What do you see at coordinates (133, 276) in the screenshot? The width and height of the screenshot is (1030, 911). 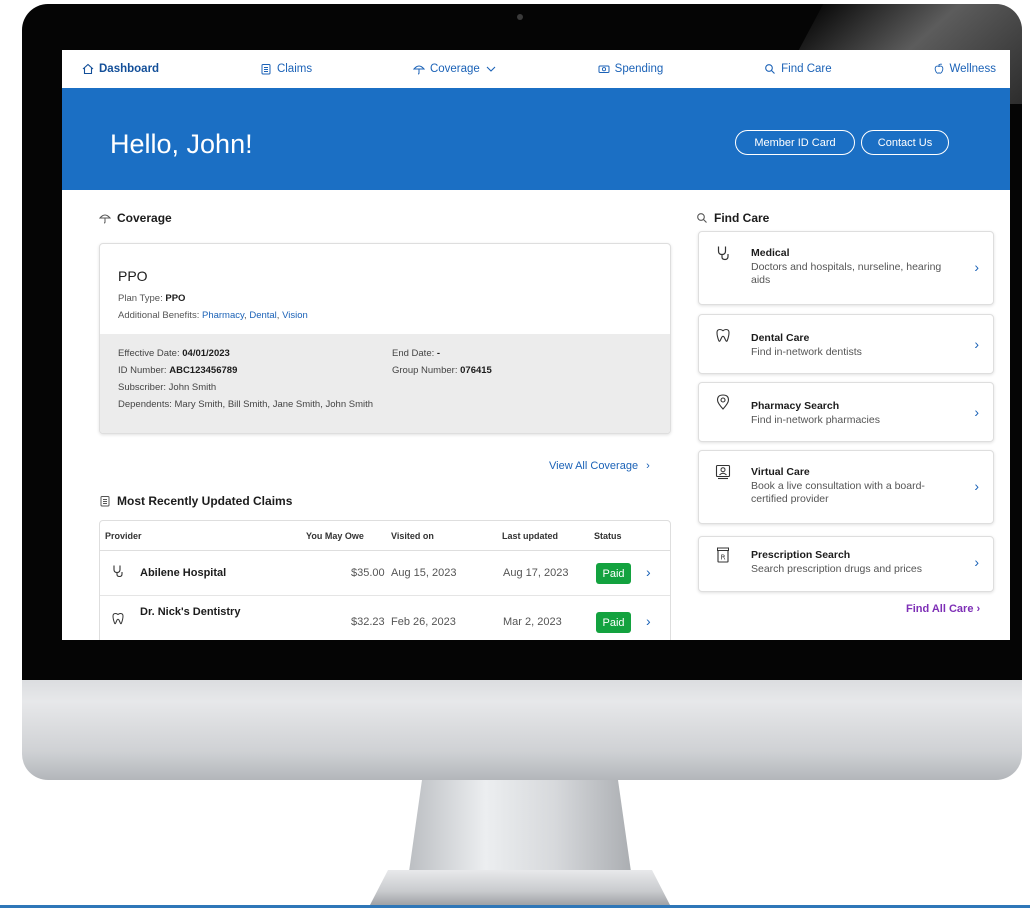 I see `plan-name: PPO` at bounding box center [133, 276].